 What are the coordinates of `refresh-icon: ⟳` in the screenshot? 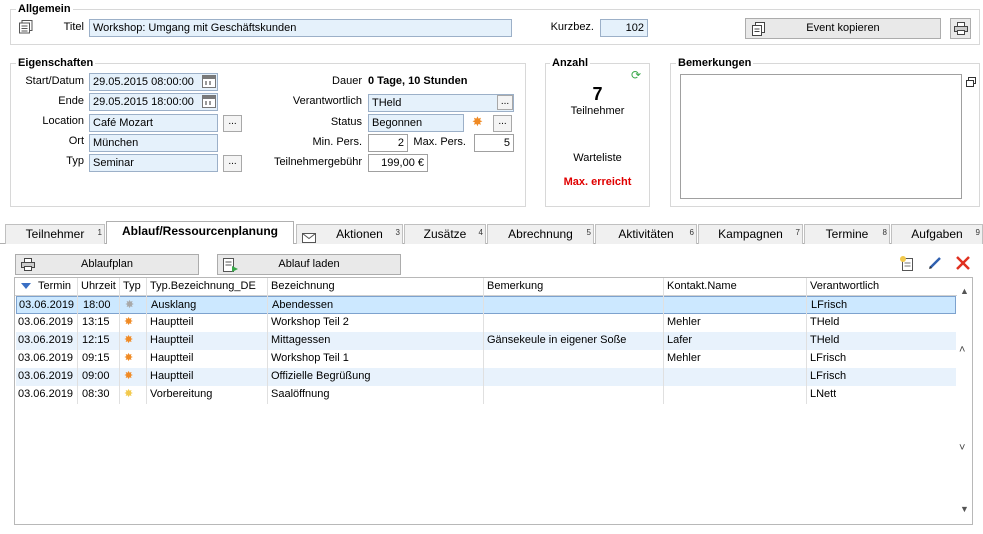 It's located at (636, 75).